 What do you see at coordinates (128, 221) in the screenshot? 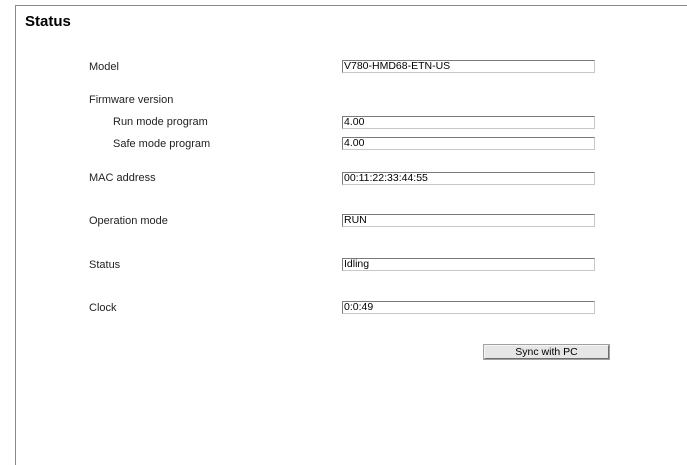
I see `operation-mode-label: Operation mode` at bounding box center [128, 221].